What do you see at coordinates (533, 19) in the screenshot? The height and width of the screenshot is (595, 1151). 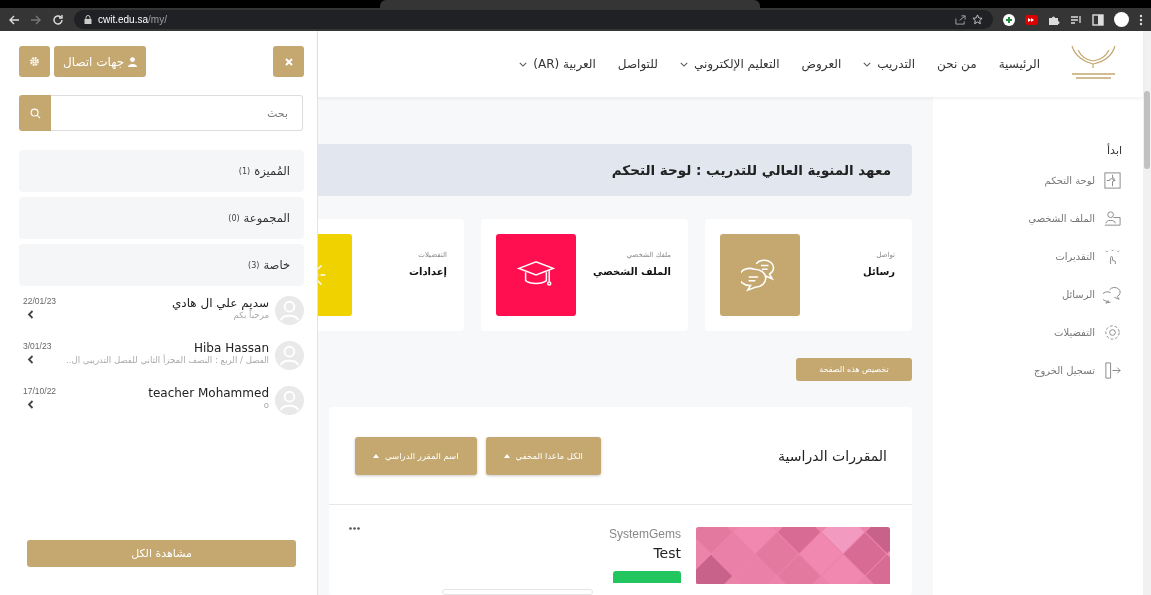 I see `address-bar: cwit.edu.sa/my/` at bounding box center [533, 19].